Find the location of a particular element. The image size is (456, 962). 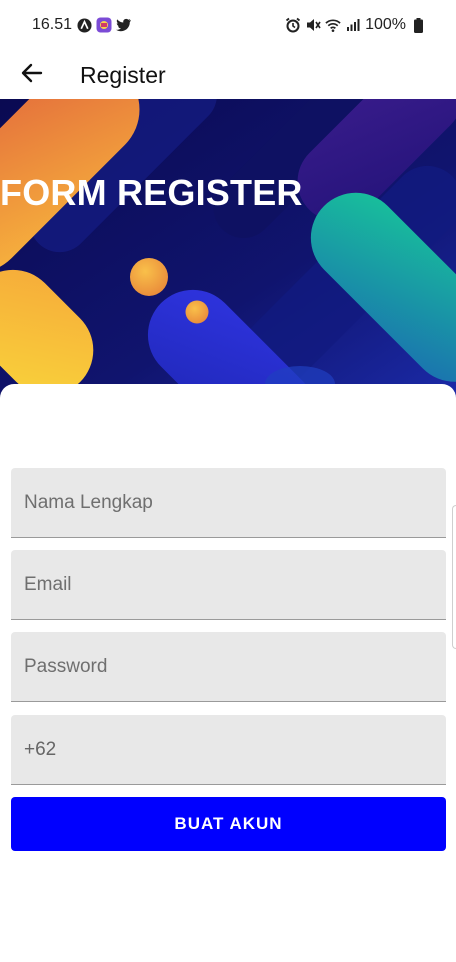

status-right: 100% is located at coordinates (355, 25).